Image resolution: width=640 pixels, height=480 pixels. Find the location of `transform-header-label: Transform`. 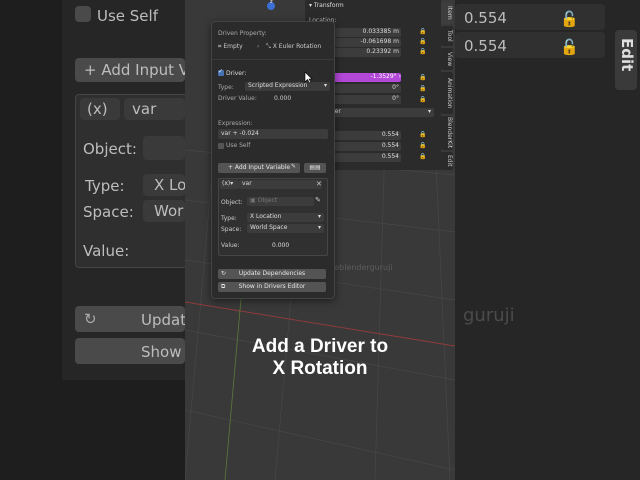

transform-header-label: Transform is located at coordinates (328, 5).